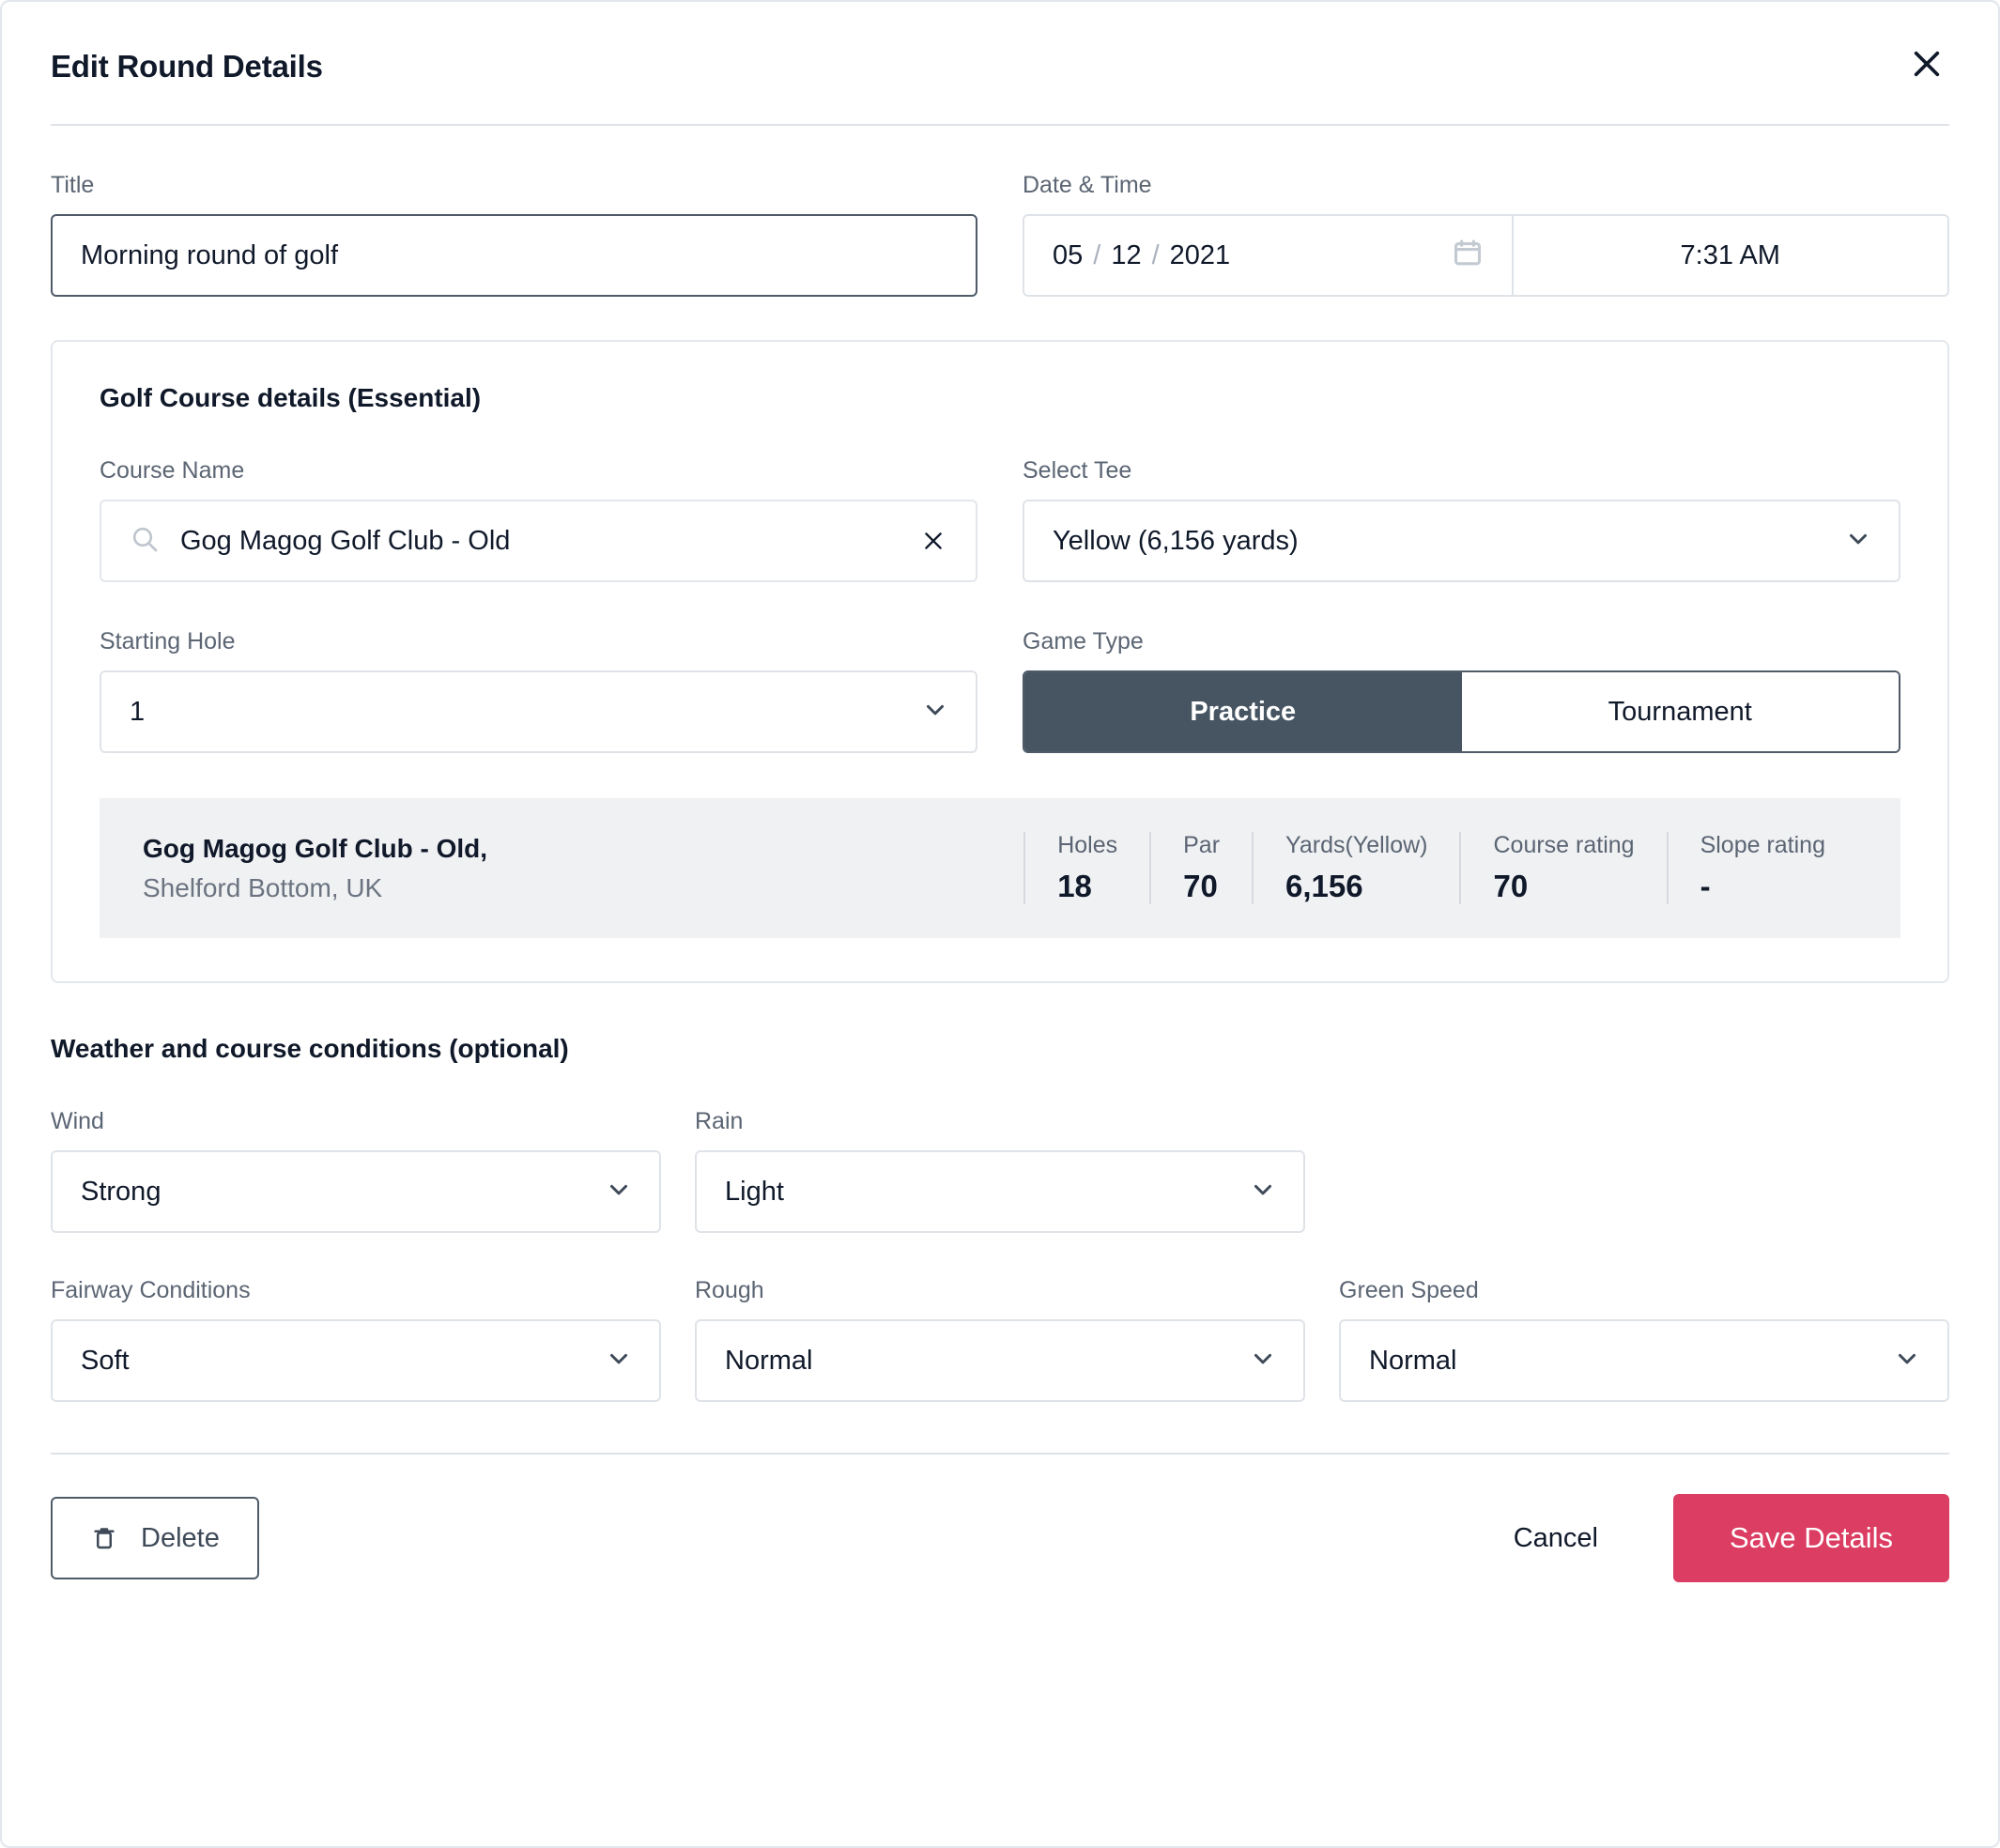 The image size is (2000, 1848). Describe the element at coordinates (1409, 1290) in the screenshot. I see `green-speed-label: Green Speed` at that location.